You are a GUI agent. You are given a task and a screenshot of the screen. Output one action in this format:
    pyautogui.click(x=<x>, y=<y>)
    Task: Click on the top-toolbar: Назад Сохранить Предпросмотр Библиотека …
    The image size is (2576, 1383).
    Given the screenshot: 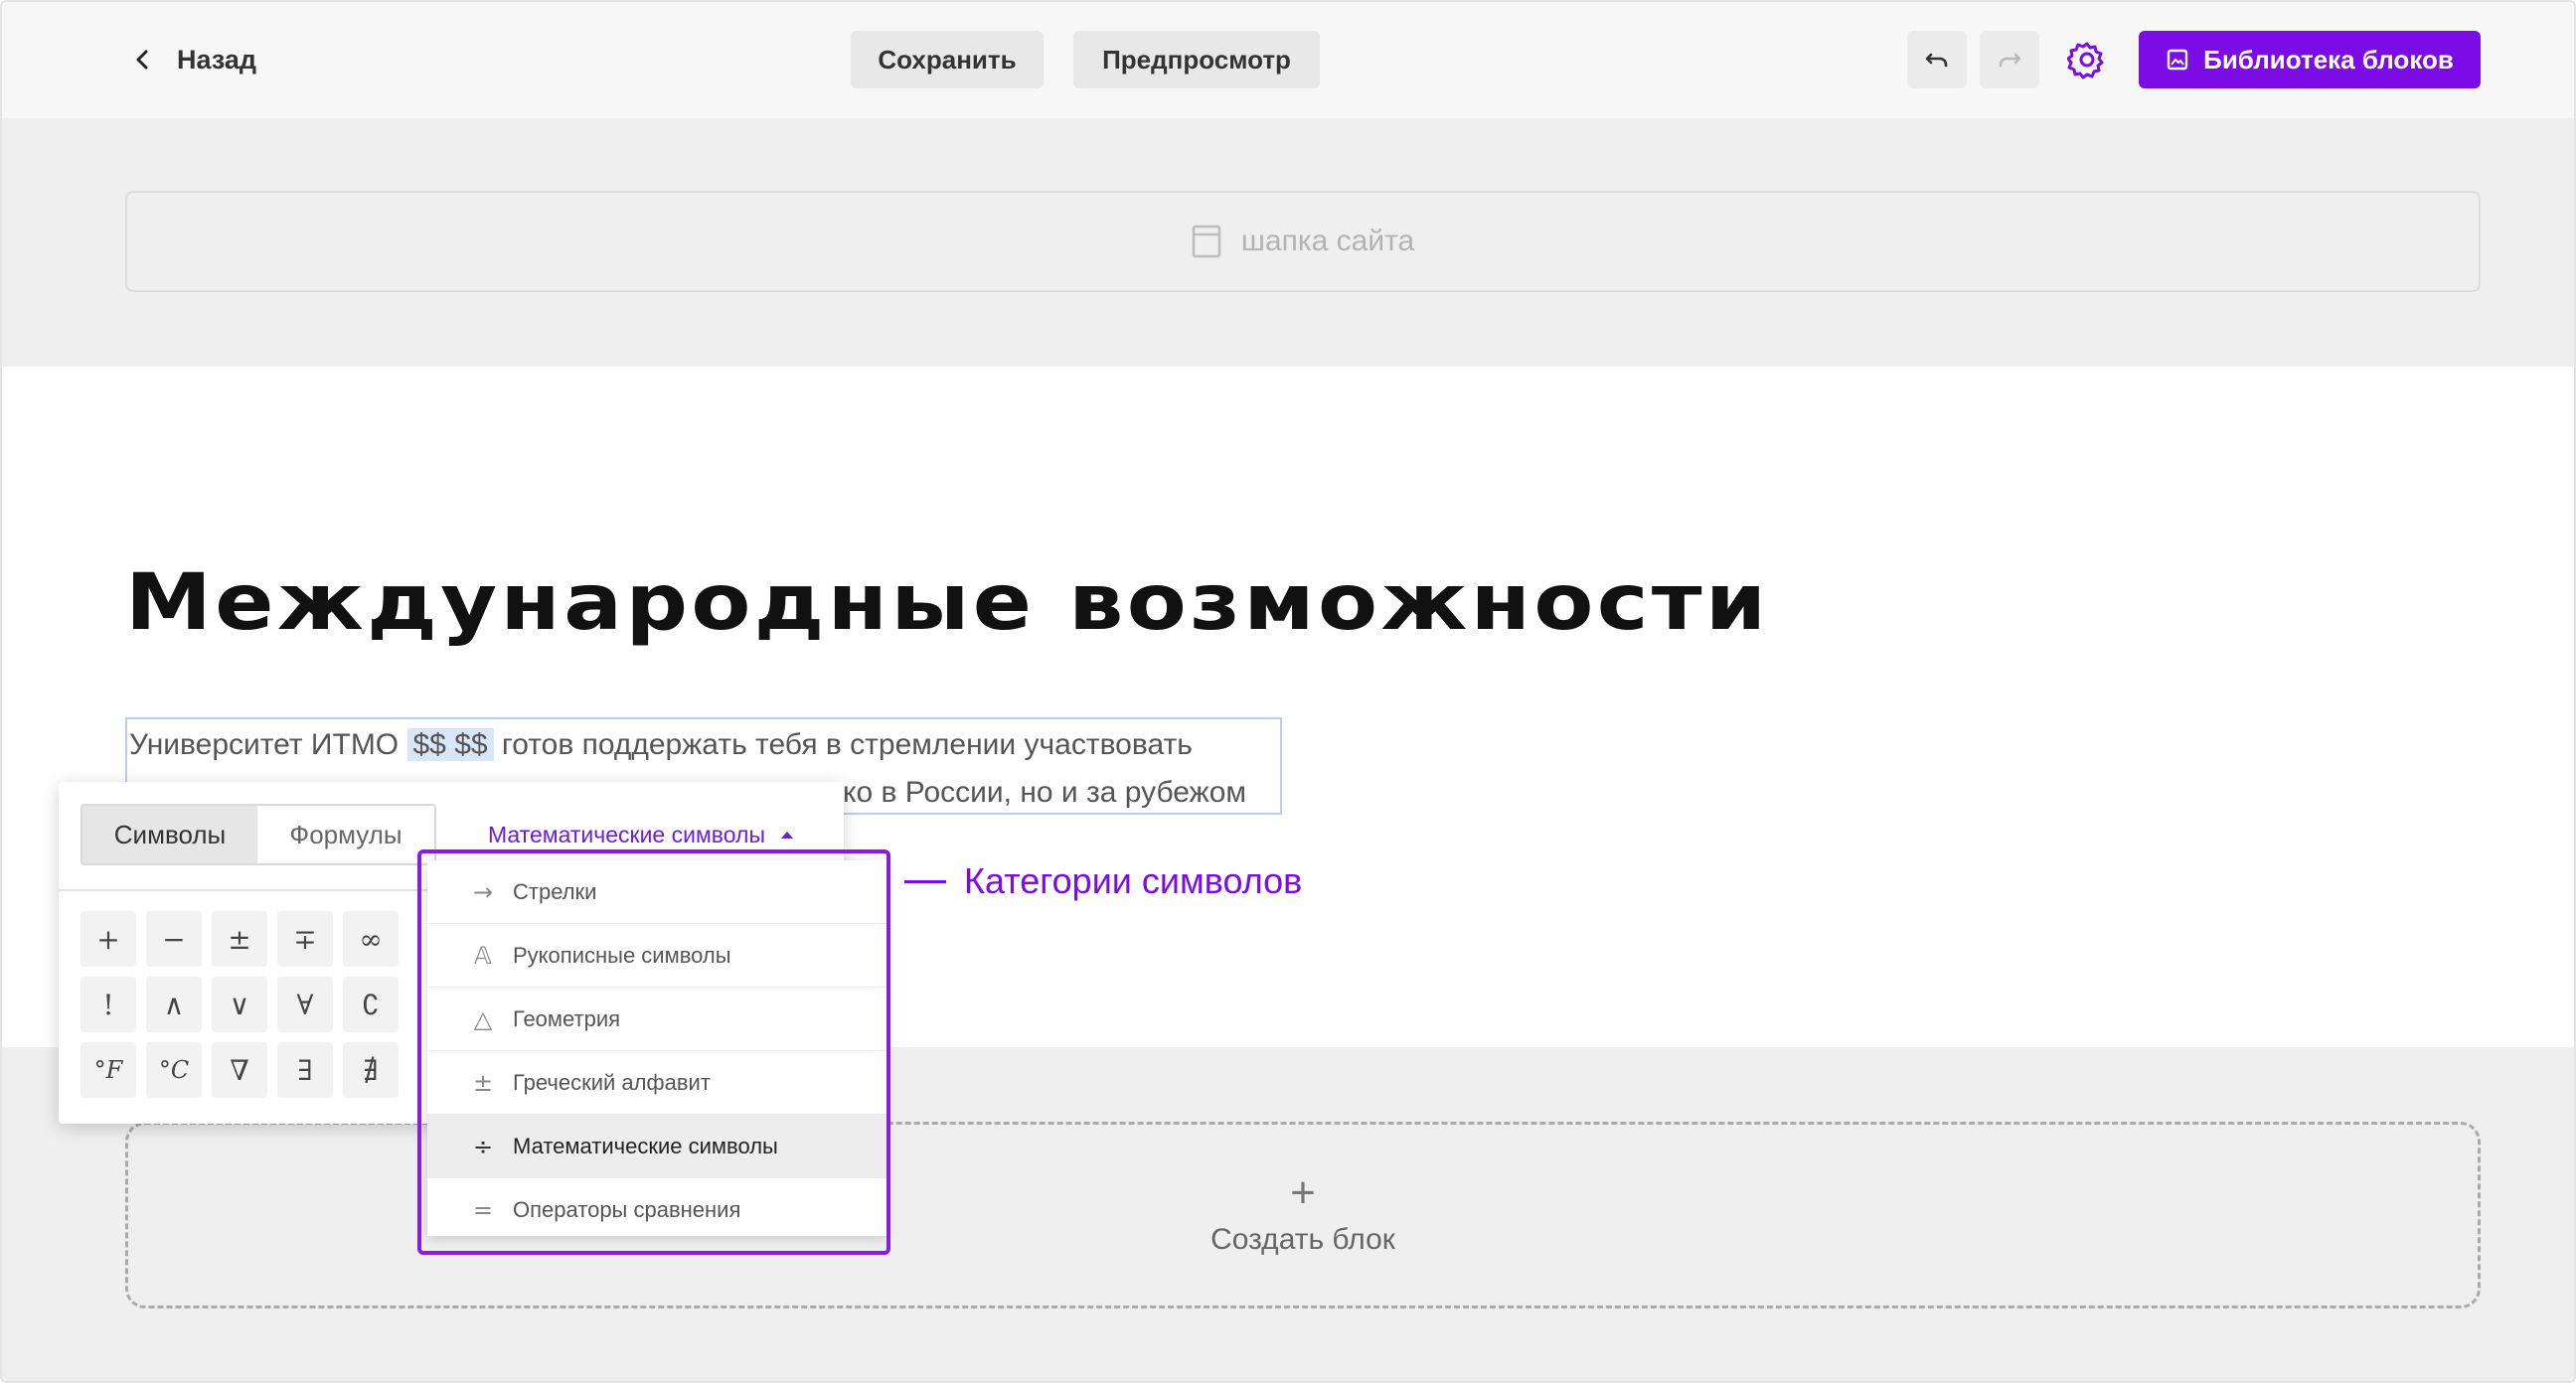 What is the action you would take?
    pyautogui.click(x=1288, y=60)
    